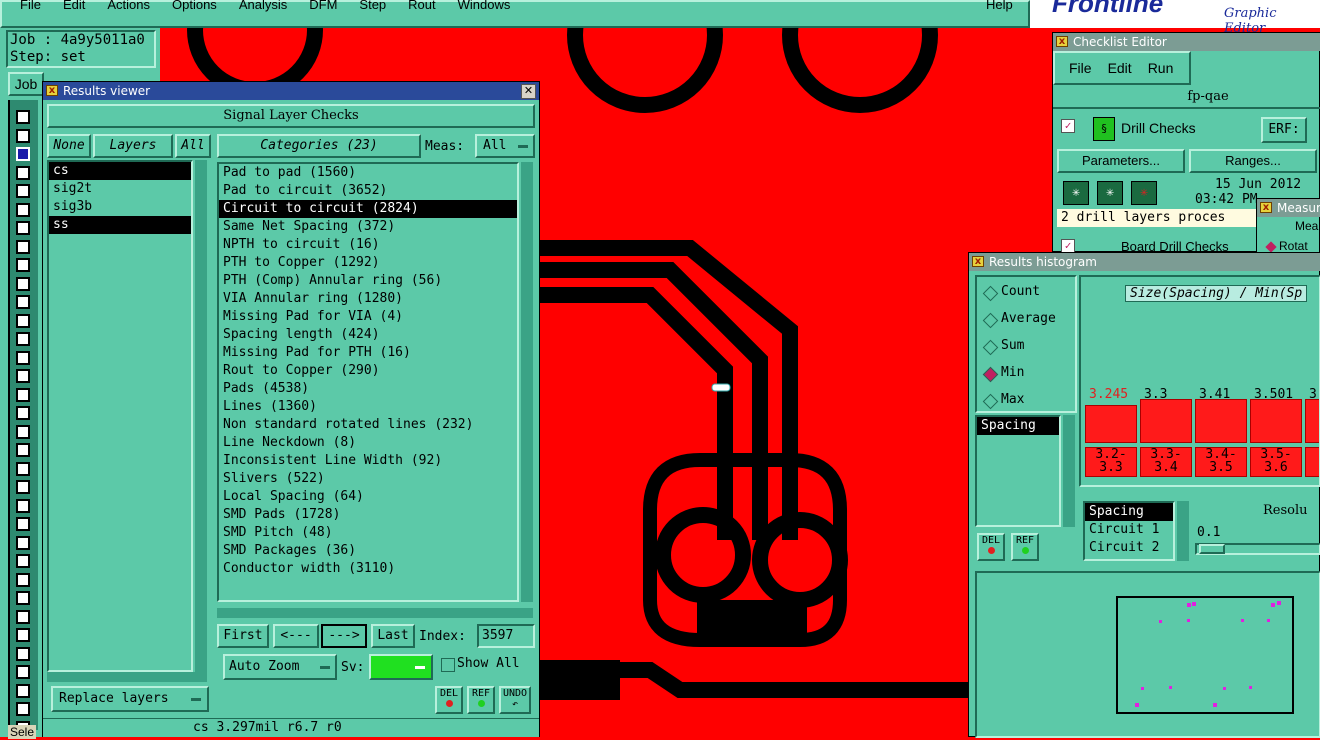  I want to click on category-item: Same Net Spacing (372), so click(368, 227).